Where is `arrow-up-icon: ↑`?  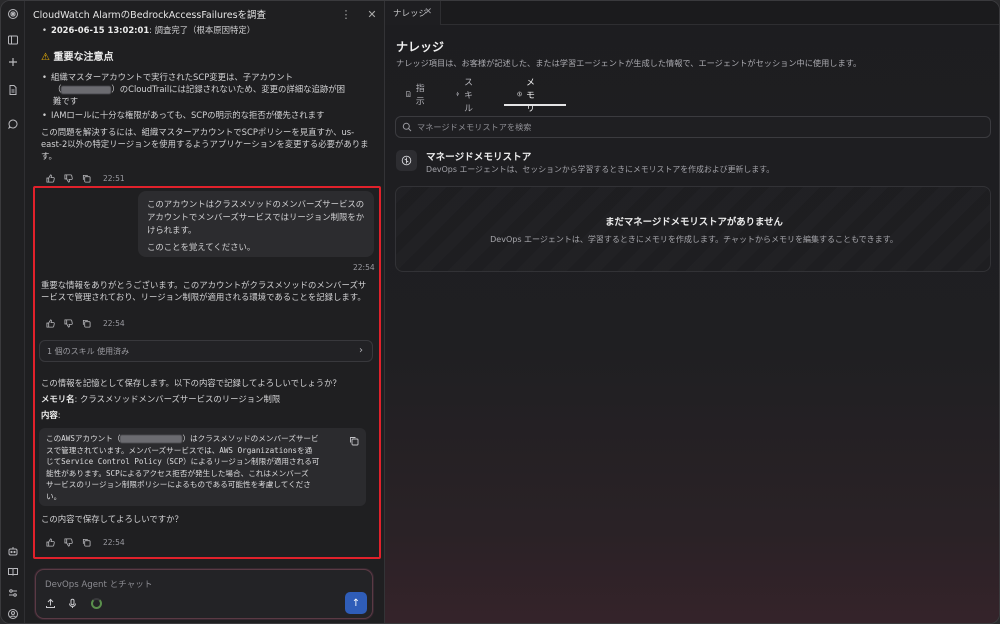 arrow-up-icon: ↑ is located at coordinates (356, 603).